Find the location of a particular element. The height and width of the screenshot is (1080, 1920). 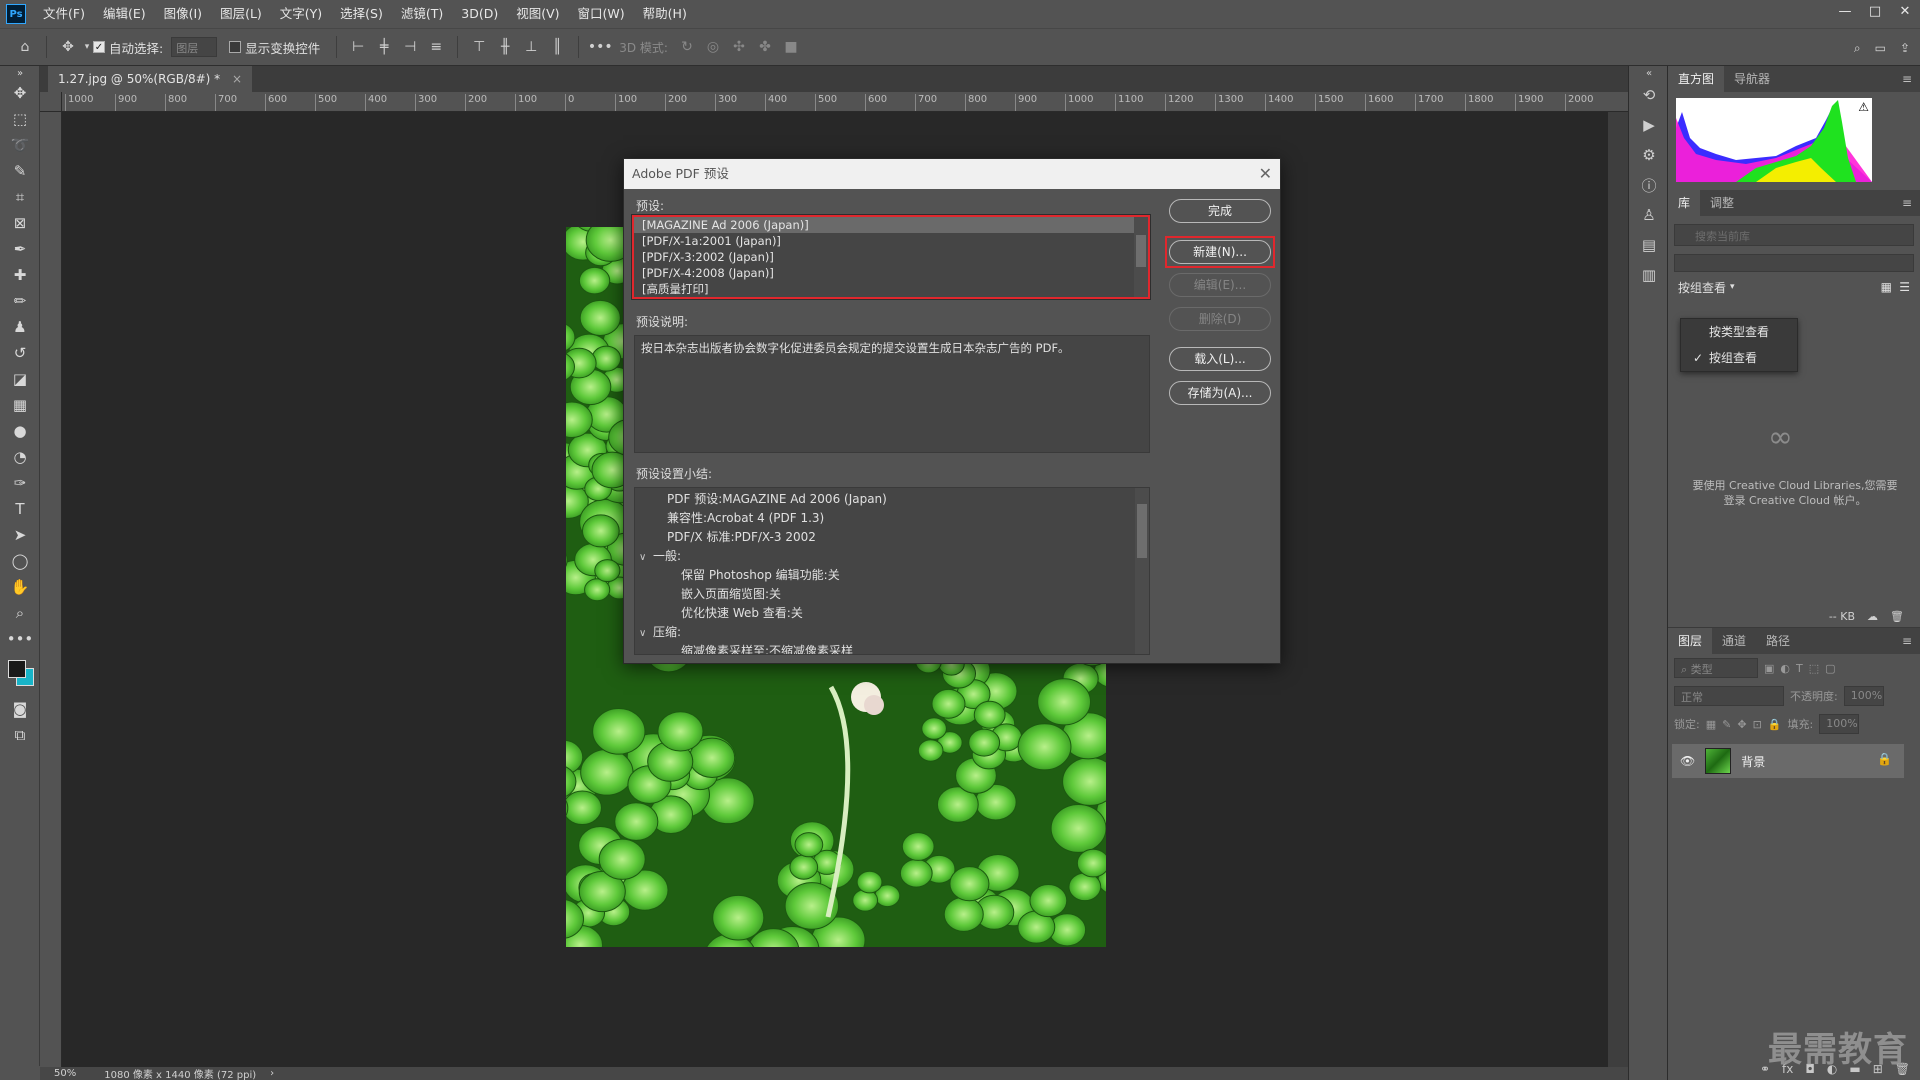

filter-adjust-icon: ◐ is located at coordinates (1785, 668).